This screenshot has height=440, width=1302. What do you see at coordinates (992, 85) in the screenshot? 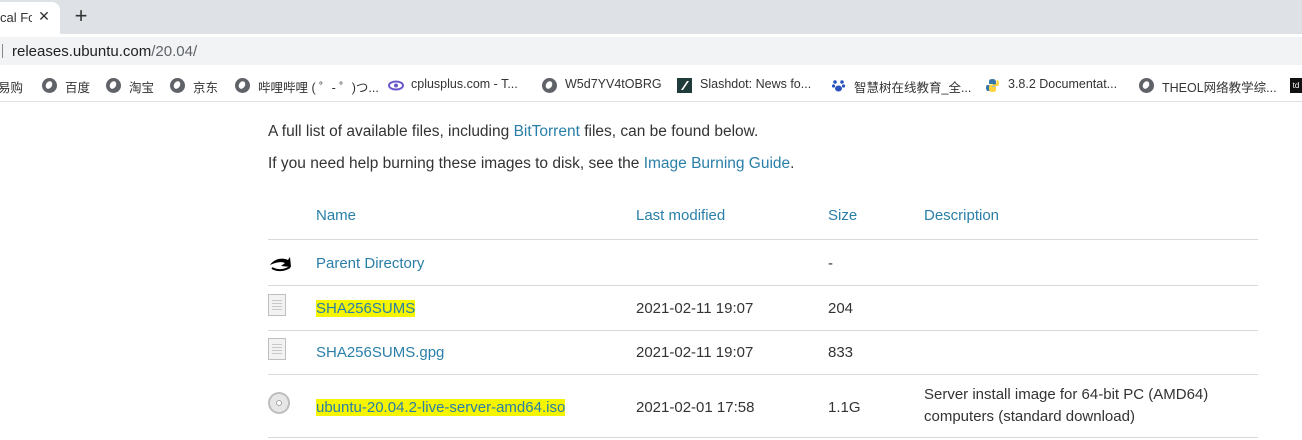
I see `python-icon` at bounding box center [992, 85].